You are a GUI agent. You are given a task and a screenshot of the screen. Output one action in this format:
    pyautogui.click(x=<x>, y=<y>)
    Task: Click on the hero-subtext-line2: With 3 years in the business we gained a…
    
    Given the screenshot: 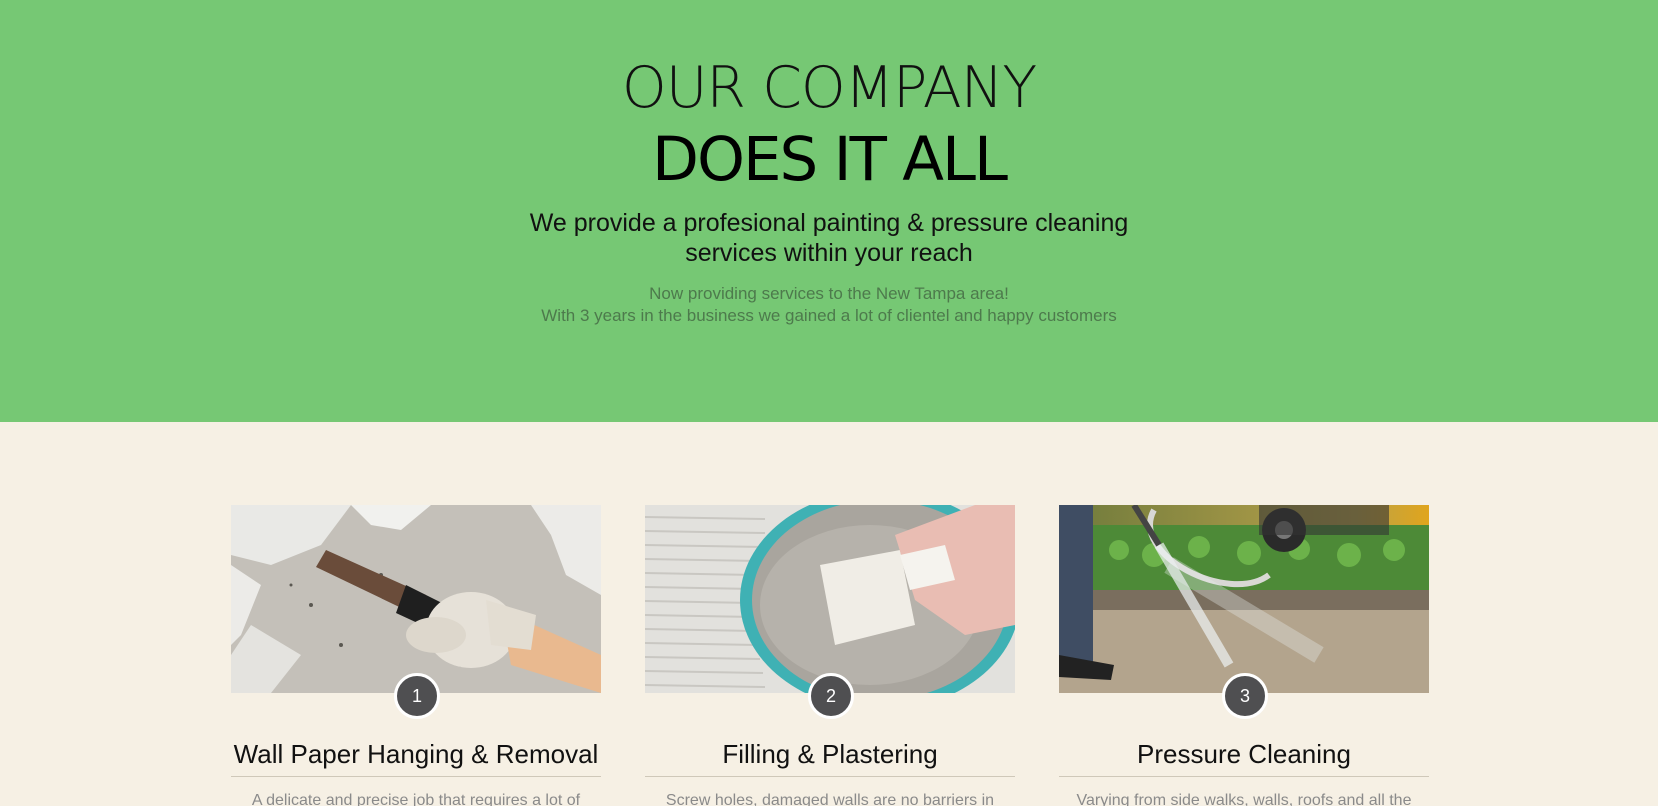 What is the action you would take?
    pyautogui.click(x=829, y=315)
    